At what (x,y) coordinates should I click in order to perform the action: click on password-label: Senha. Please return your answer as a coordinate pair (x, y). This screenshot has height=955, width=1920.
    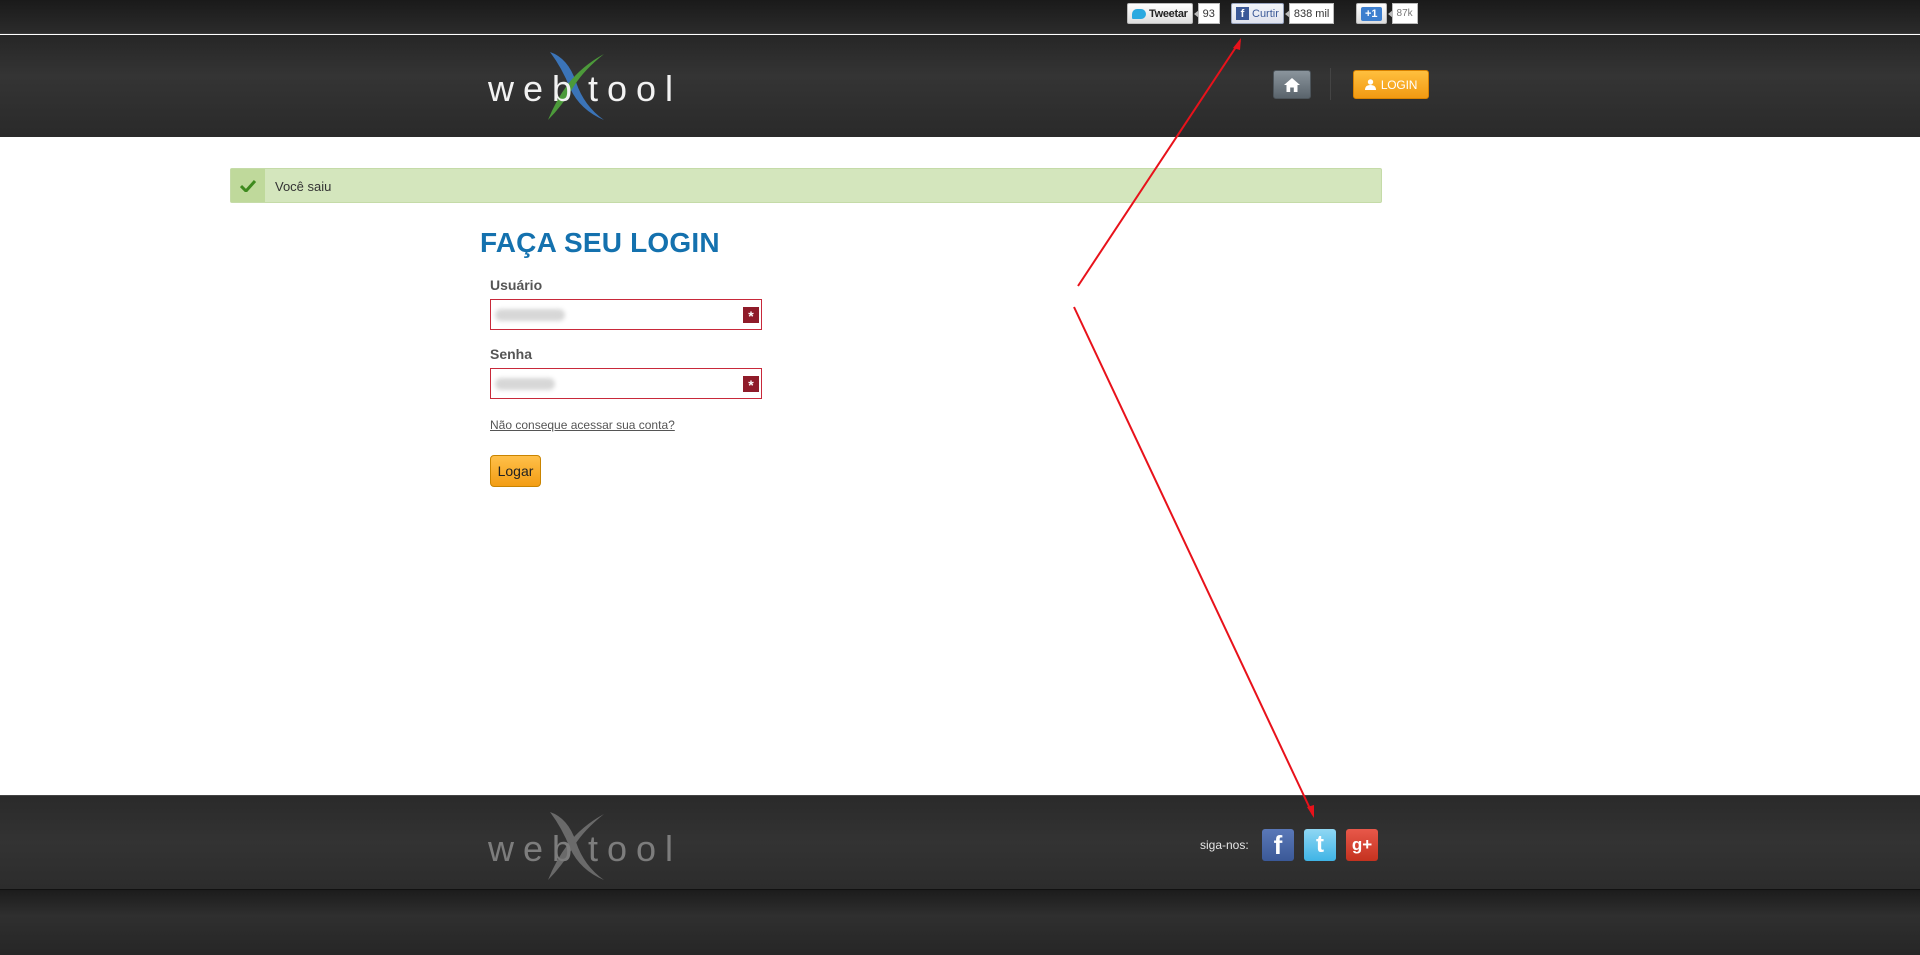
    Looking at the image, I should click on (511, 354).